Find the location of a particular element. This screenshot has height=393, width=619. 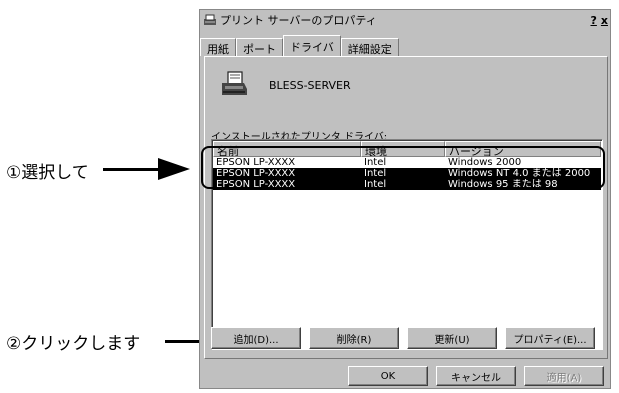

cancel-button: キャンセル is located at coordinates (476, 376).